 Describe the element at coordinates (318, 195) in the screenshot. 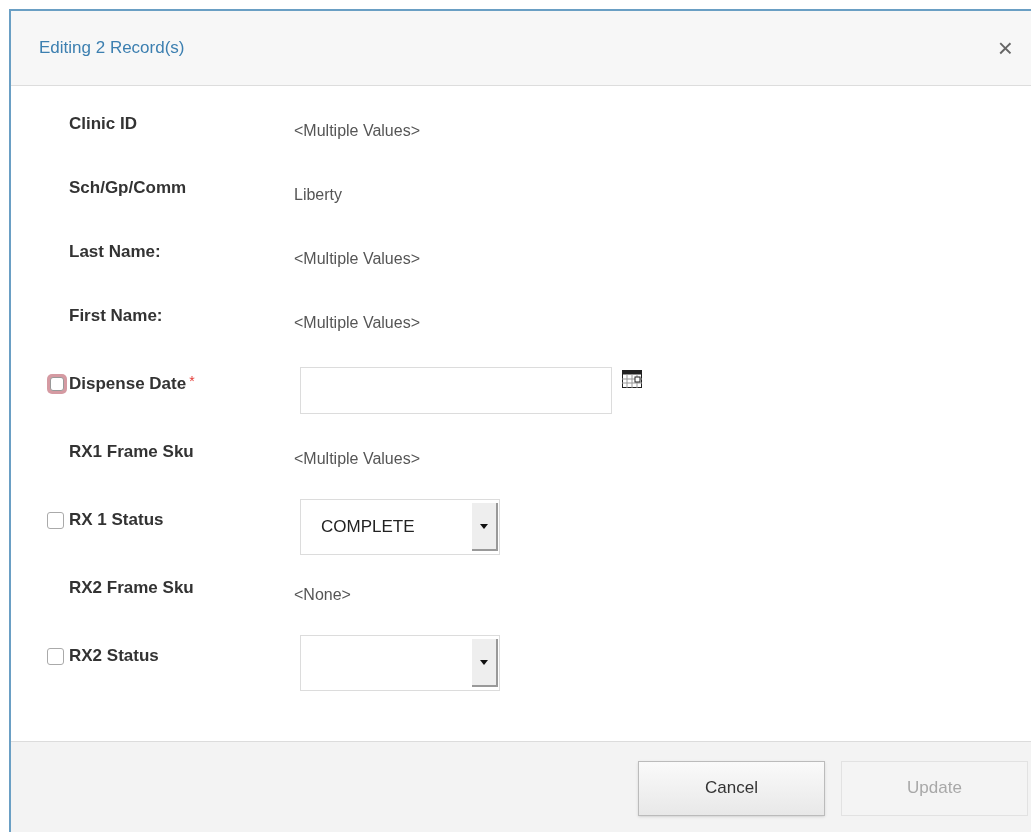

I see `field-value: Liberty` at that location.